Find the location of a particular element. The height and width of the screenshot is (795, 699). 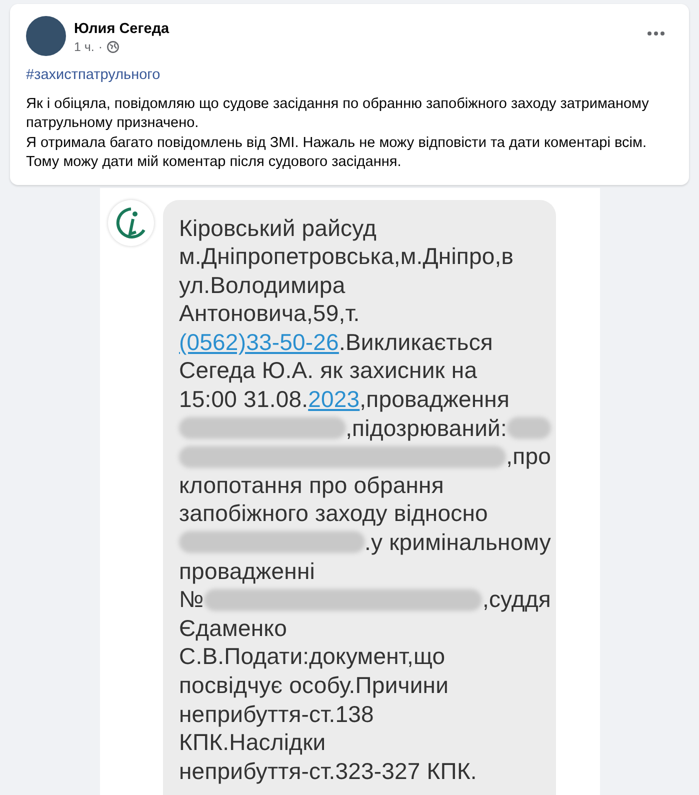

post-text: Я отримала багато повідомлень від ЗМІ. Нажаль не можу відповісти та дати коментарі всім. is located at coordinates (337, 143).